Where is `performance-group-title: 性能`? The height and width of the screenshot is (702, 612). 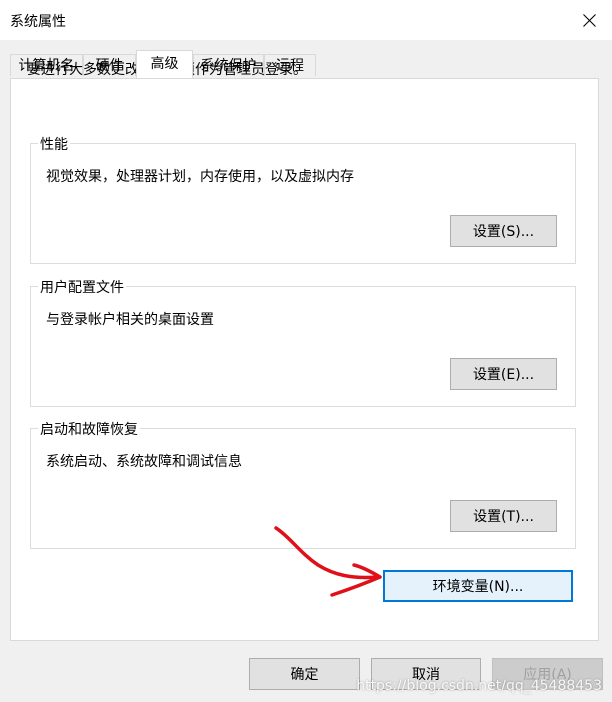
performance-group-title: 性能 is located at coordinates (54, 144).